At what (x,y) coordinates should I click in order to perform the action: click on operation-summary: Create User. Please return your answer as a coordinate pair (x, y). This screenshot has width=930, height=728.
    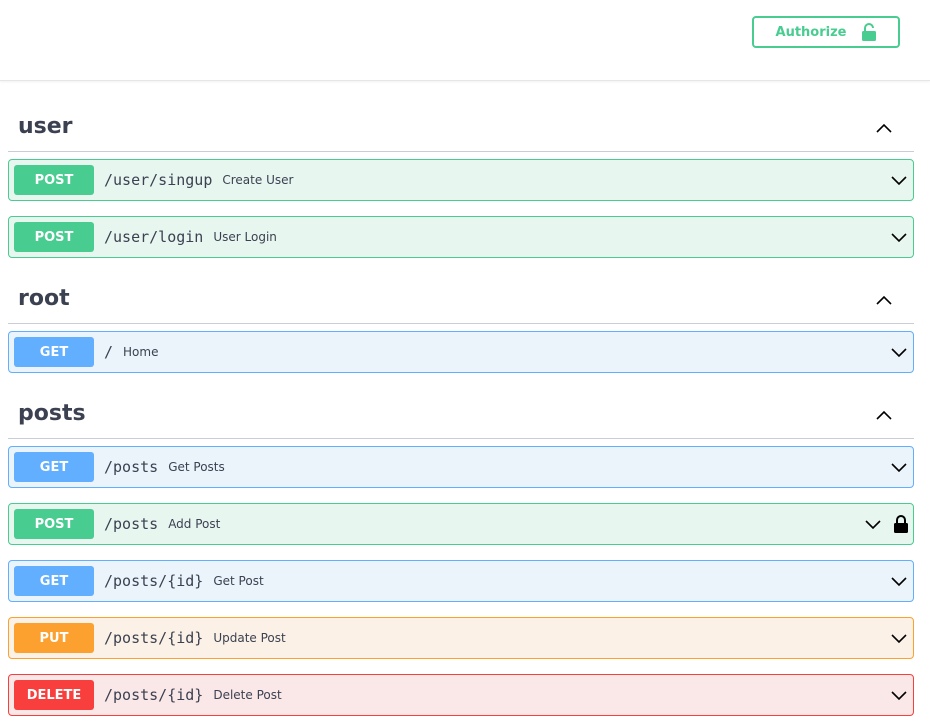
    Looking at the image, I should click on (258, 180).